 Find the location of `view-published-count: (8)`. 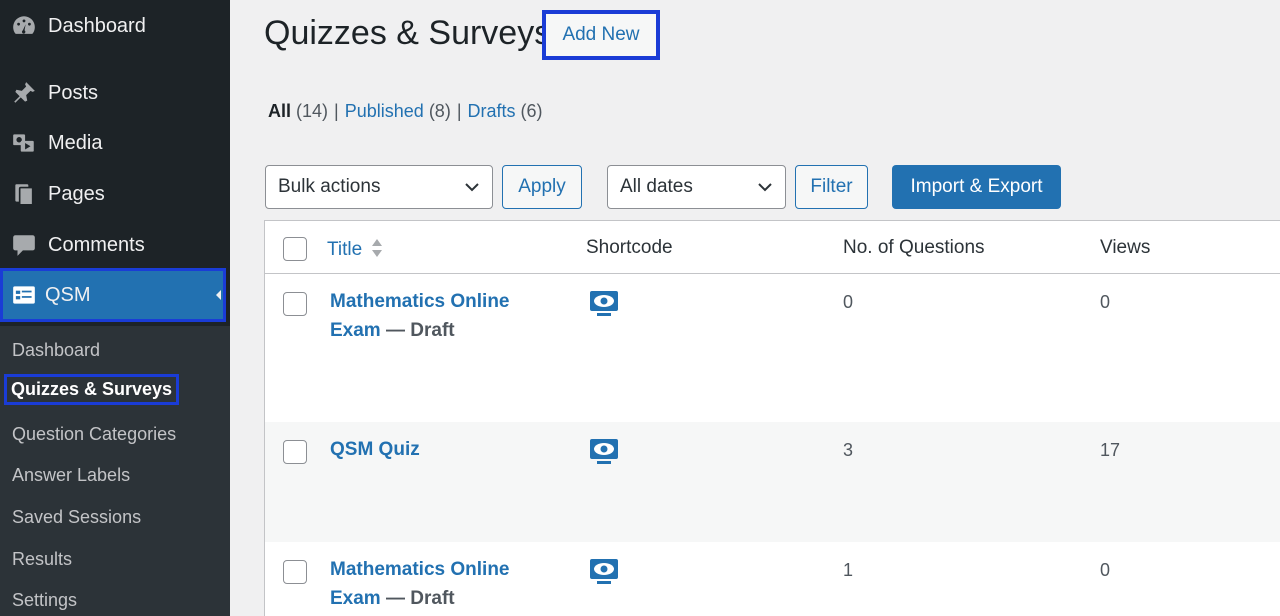

view-published-count: (8) is located at coordinates (439, 111).